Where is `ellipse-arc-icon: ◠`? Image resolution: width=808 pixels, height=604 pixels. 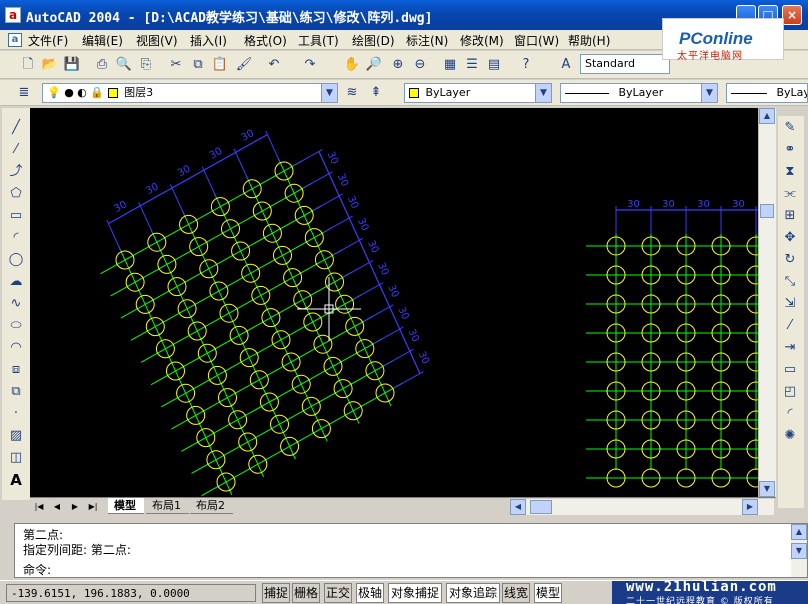
ellipse-arc-icon: ◠ is located at coordinates (16, 348).